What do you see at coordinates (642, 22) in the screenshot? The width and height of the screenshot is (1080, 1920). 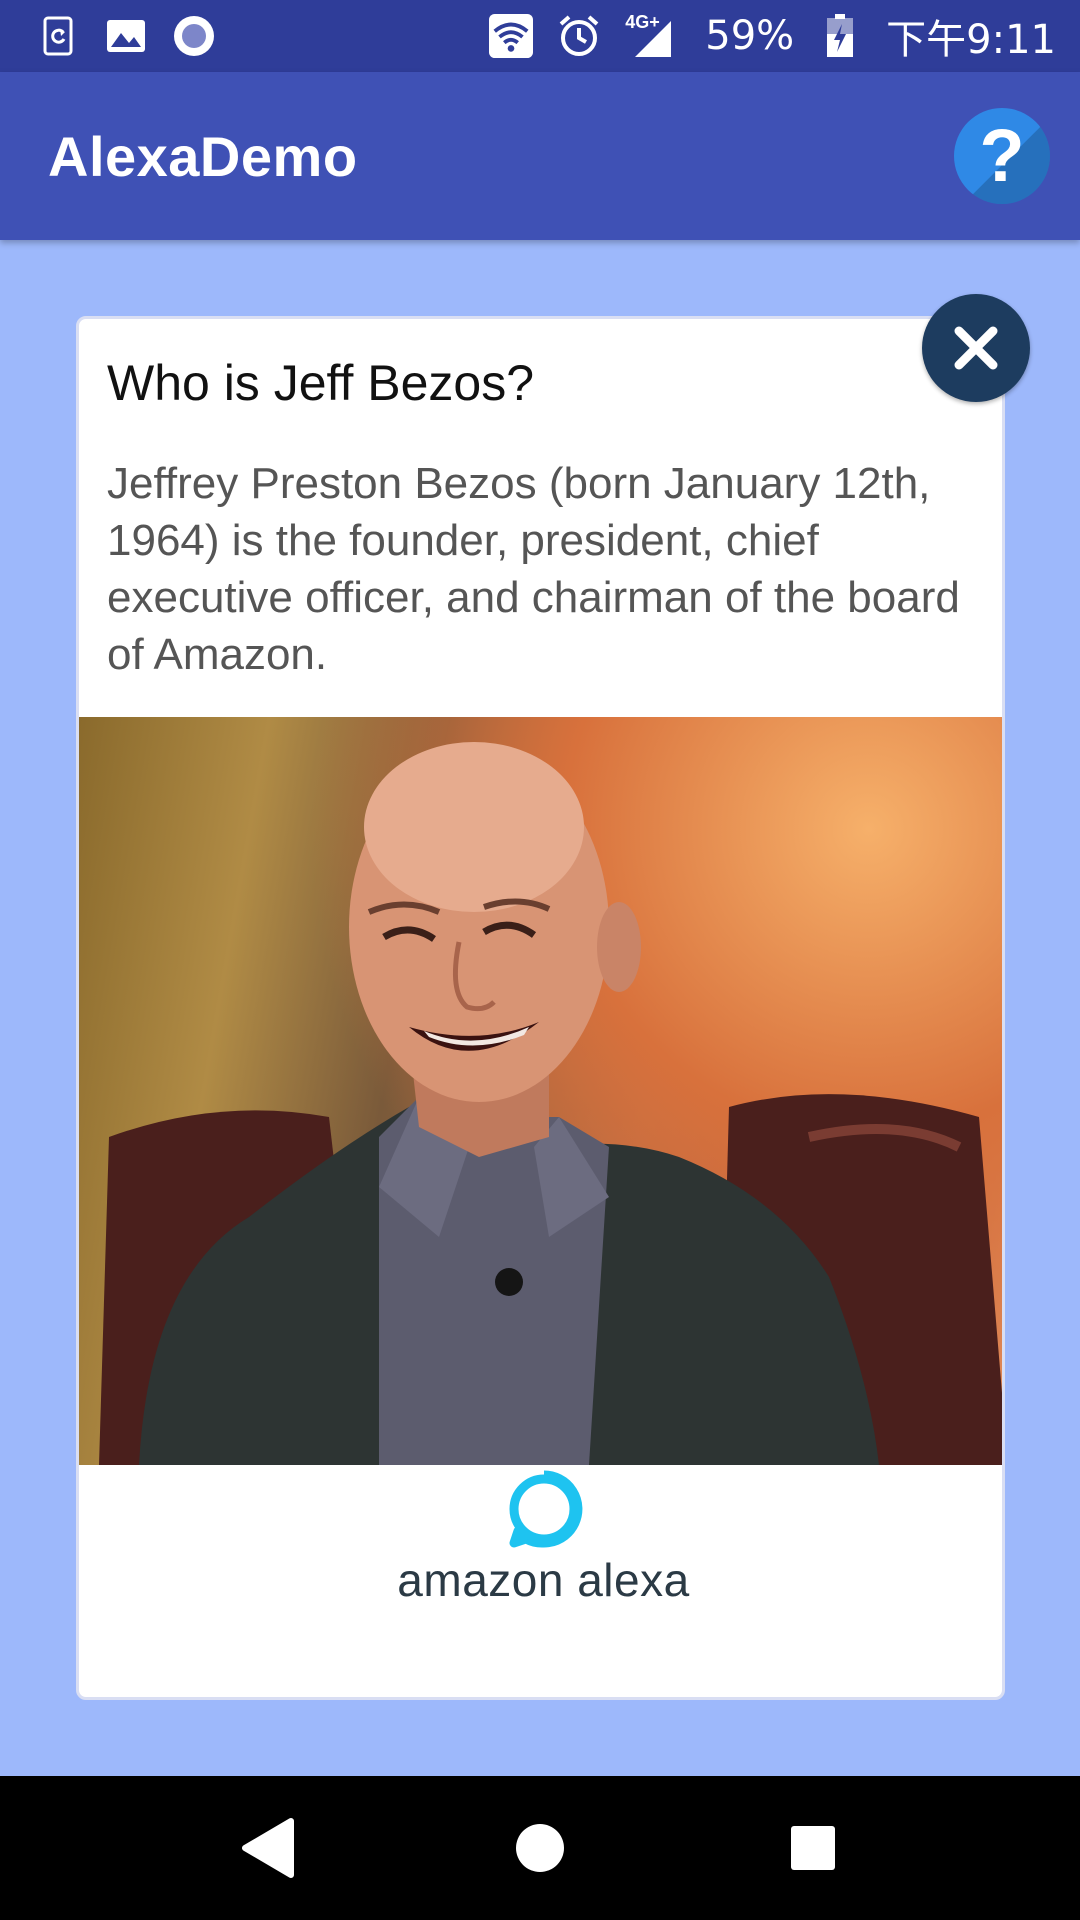 I see `network-type: 4G+` at bounding box center [642, 22].